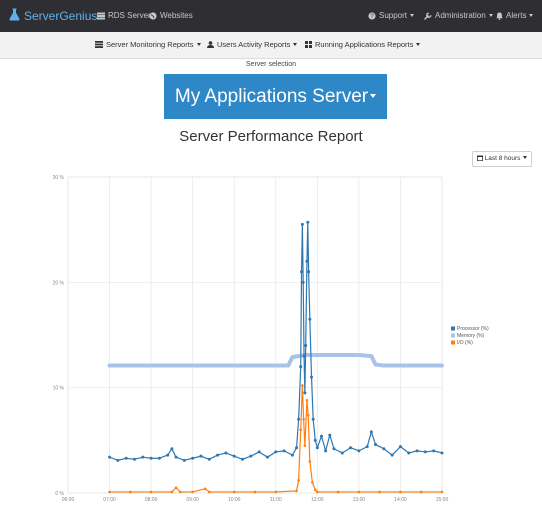  I want to click on question-circle-icon: ?, so click(372, 16).